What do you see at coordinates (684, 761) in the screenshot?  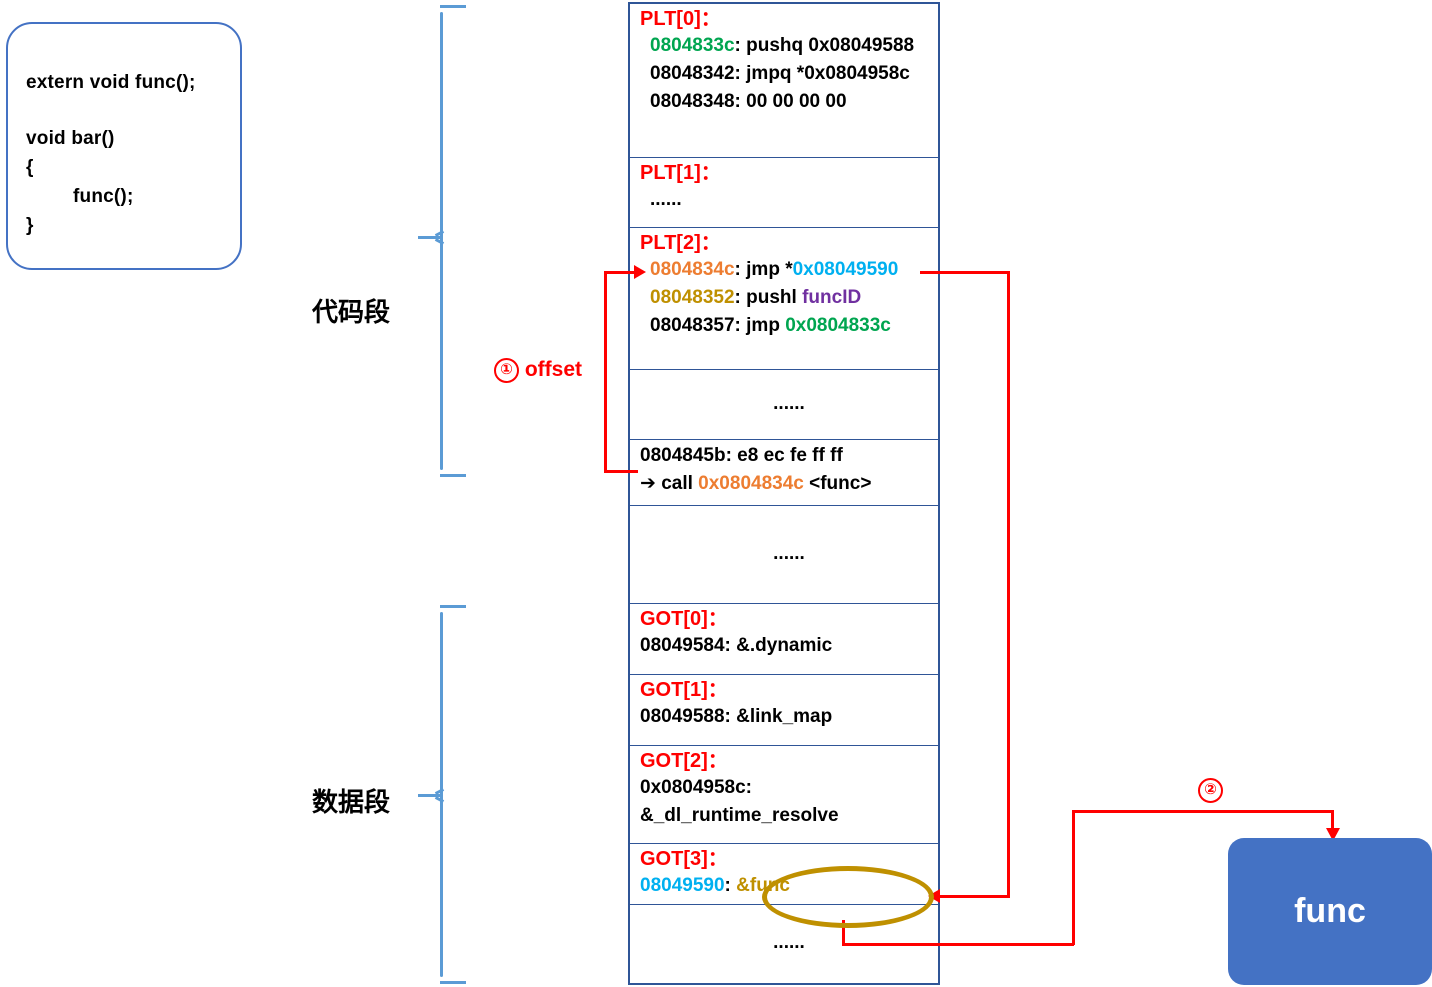 I see `memory-row-header: GOT[2]：` at bounding box center [684, 761].